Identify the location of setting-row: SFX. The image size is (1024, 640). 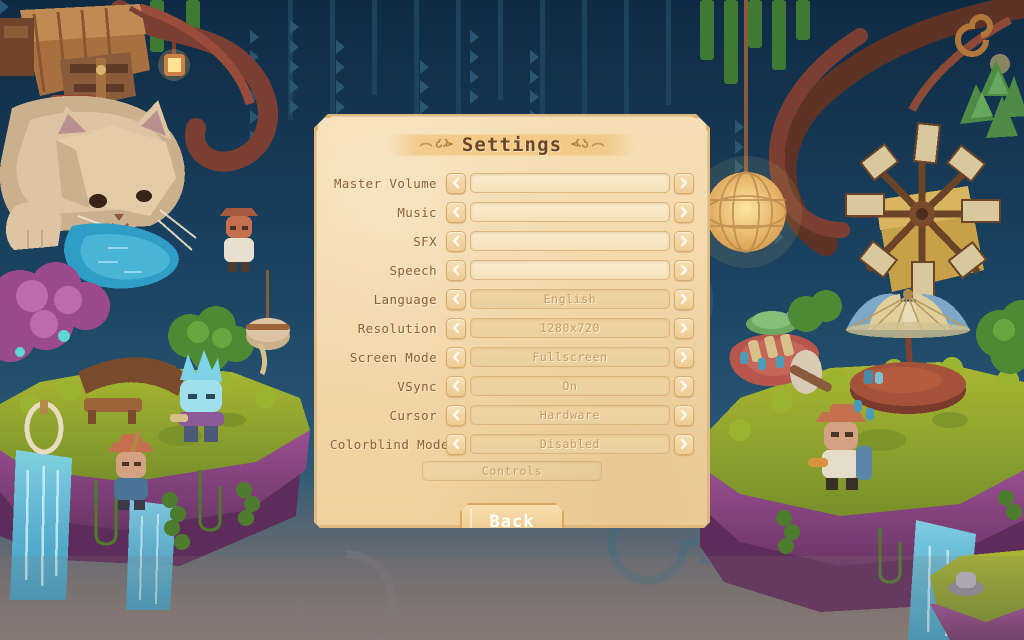
(512, 241).